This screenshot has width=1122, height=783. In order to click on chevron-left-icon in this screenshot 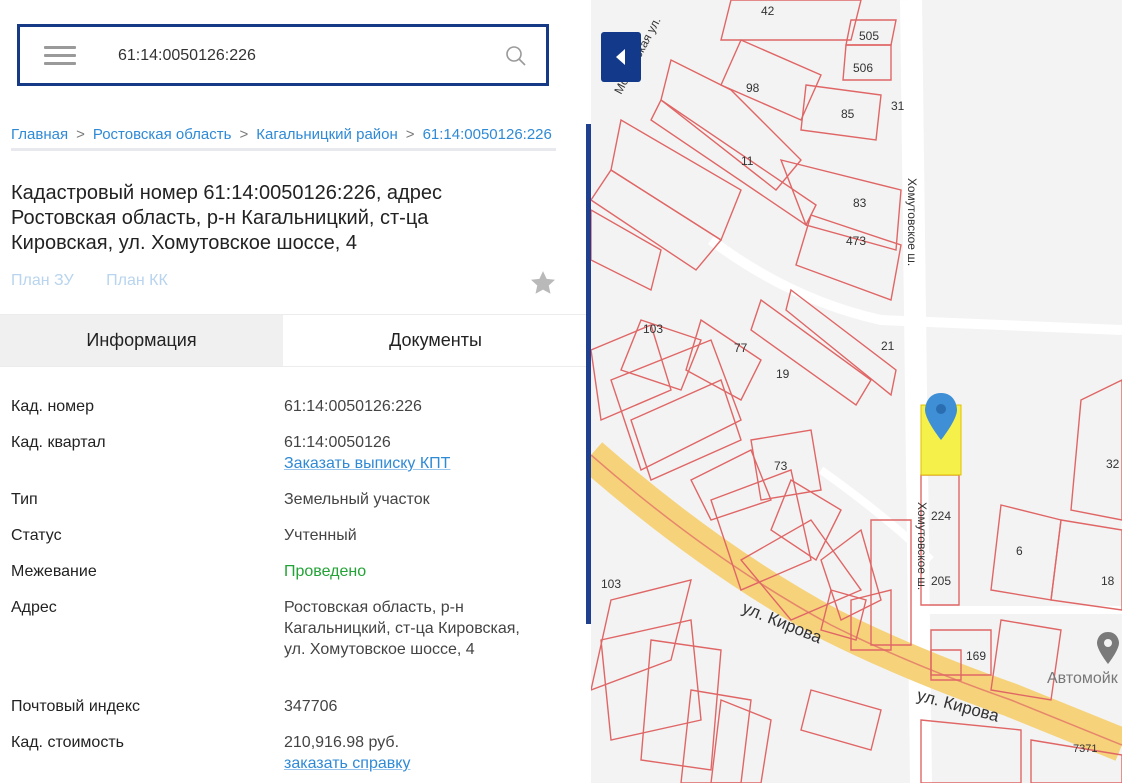, I will do `click(620, 57)`.